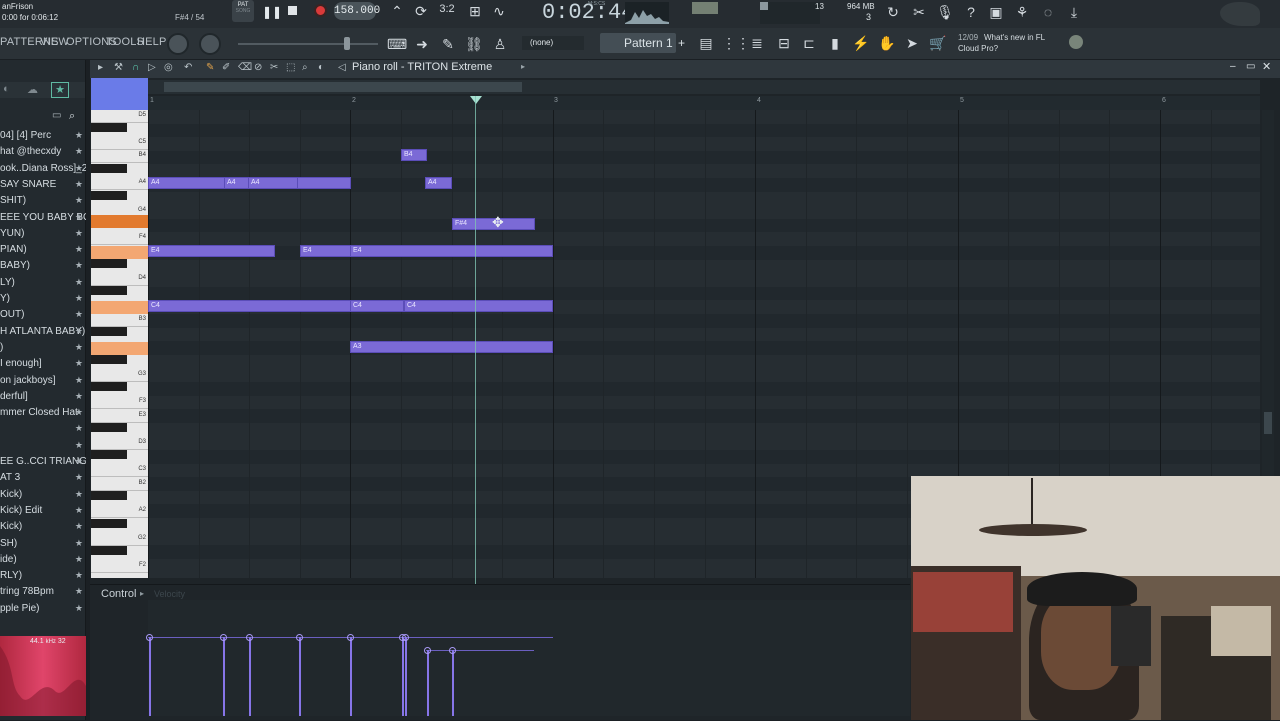  I want to click on undo-icon: ↶, so click(188, 67).